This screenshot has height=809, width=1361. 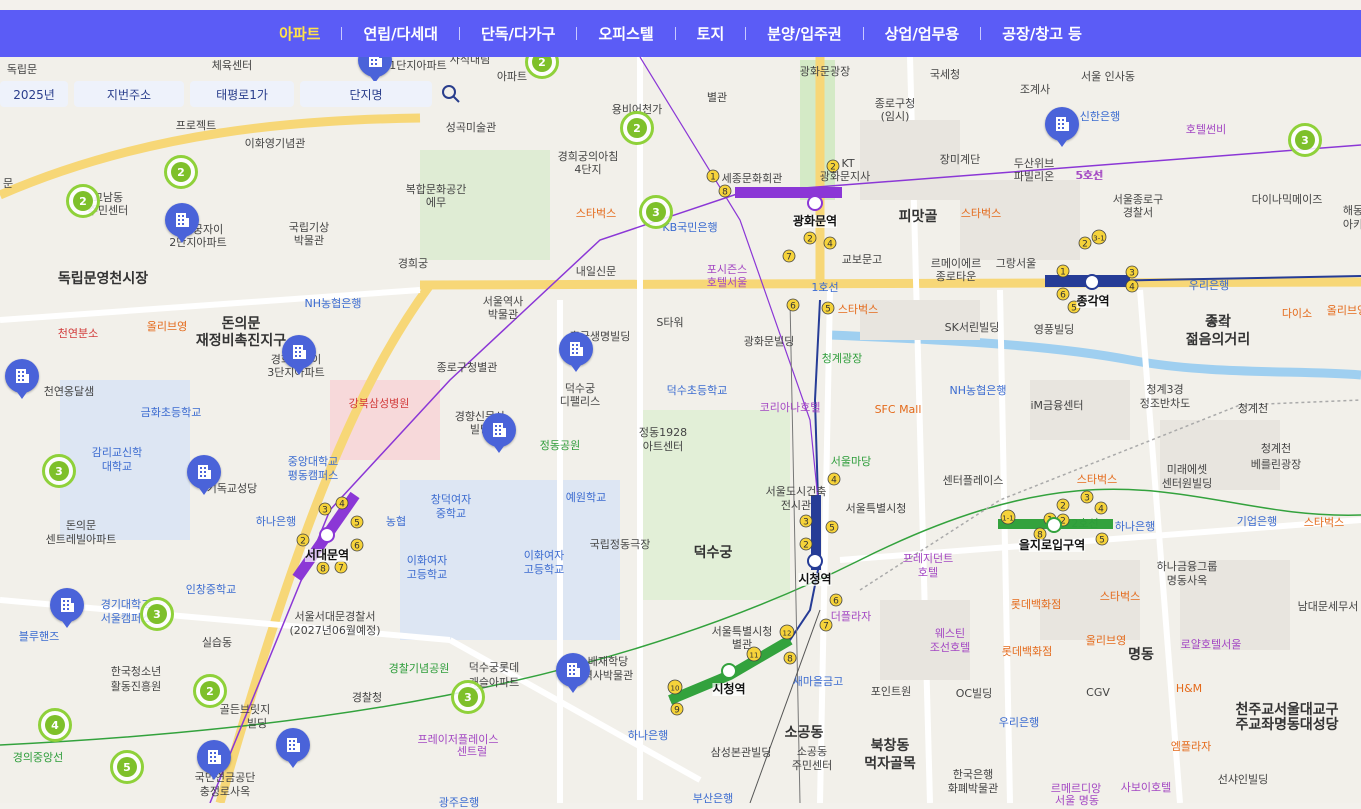 What do you see at coordinates (1138, 212) in the screenshot?
I see `map-label: 경찰서` at bounding box center [1138, 212].